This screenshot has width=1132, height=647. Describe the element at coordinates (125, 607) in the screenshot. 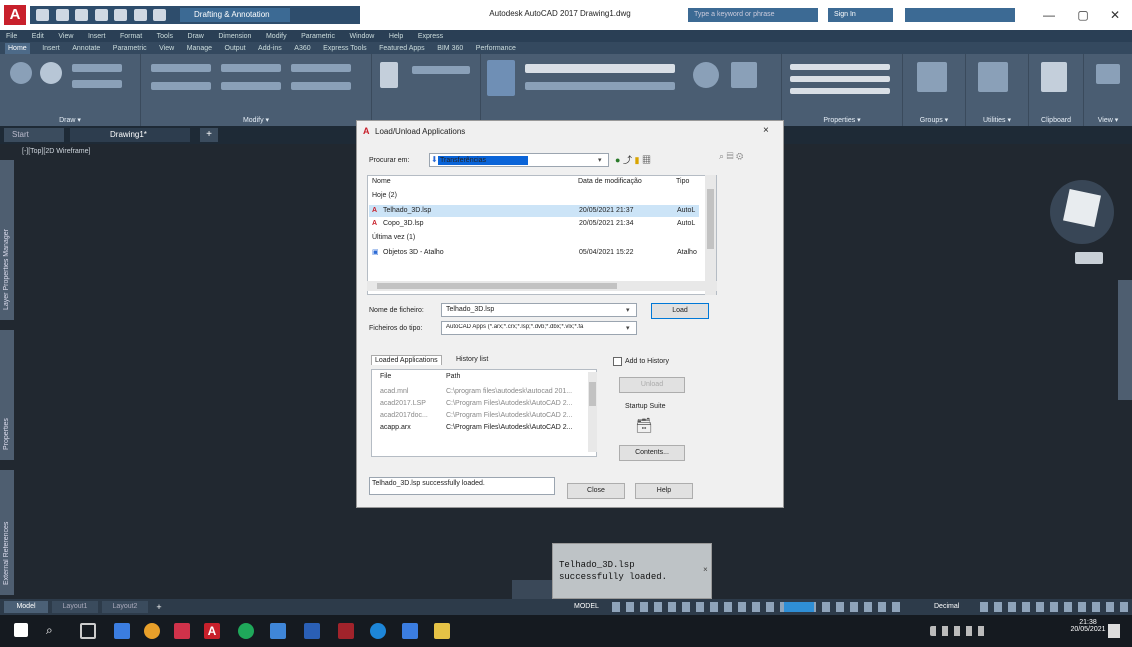

I see `layout-tab-layout2: Layout2` at that location.